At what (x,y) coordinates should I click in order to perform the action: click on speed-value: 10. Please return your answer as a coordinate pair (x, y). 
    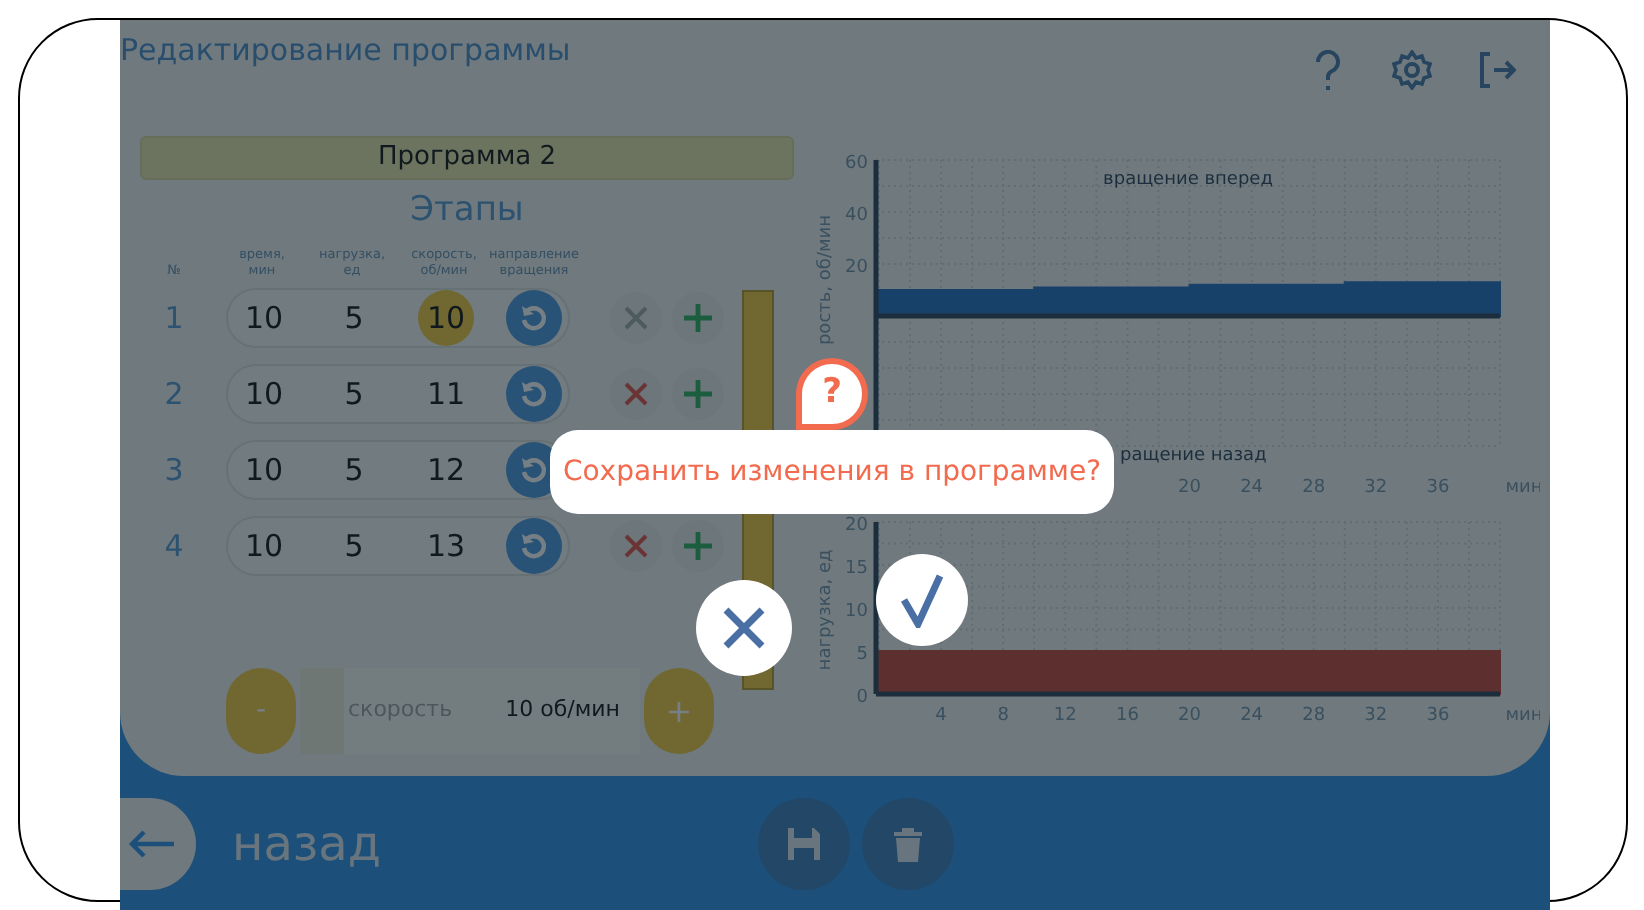
    Looking at the image, I should click on (446, 318).